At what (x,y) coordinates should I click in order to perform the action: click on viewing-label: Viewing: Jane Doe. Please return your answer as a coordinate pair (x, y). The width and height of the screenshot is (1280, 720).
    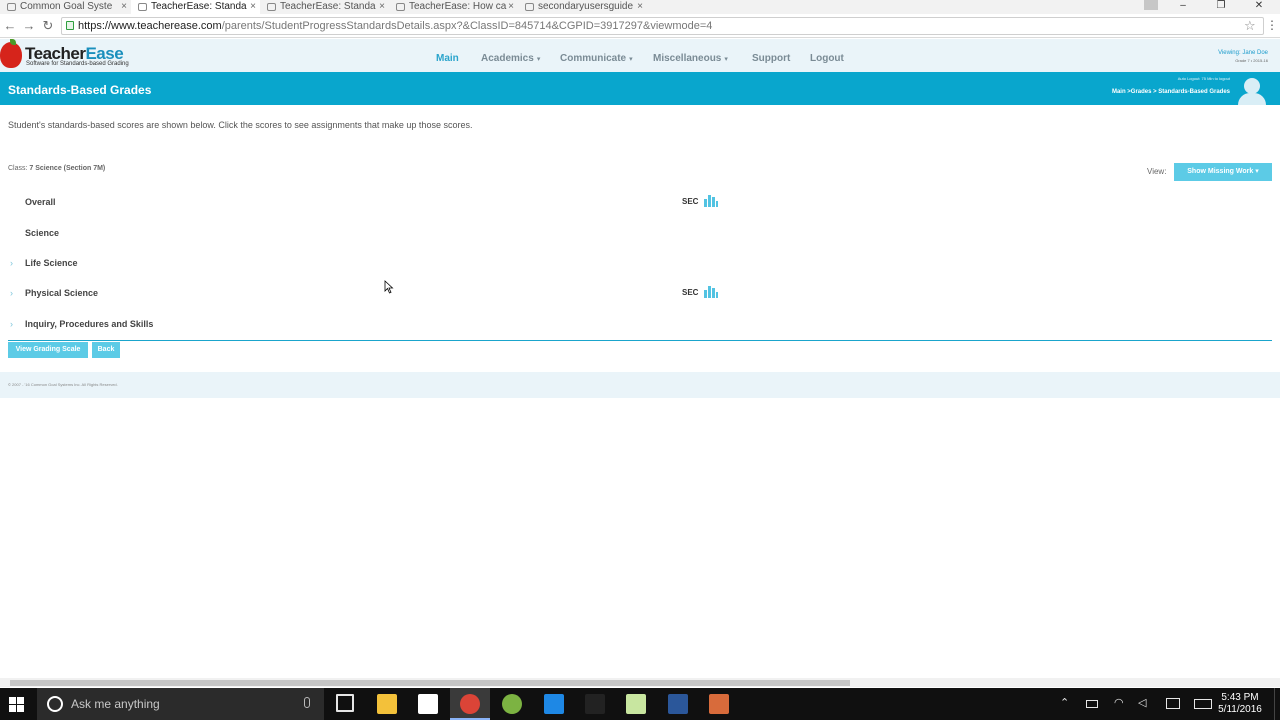
    Looking at the image, I should click on (1243, 53).